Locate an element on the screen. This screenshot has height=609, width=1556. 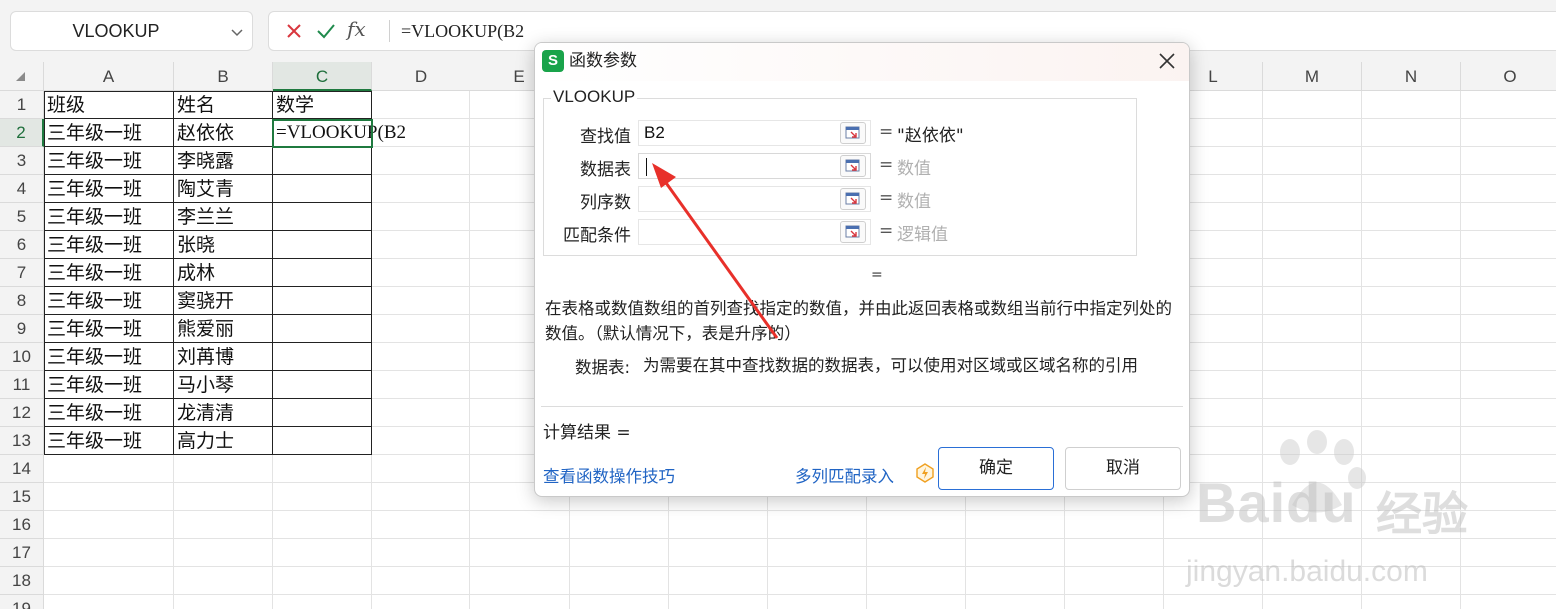
cell-c11 is located at coordinates (274, 385).